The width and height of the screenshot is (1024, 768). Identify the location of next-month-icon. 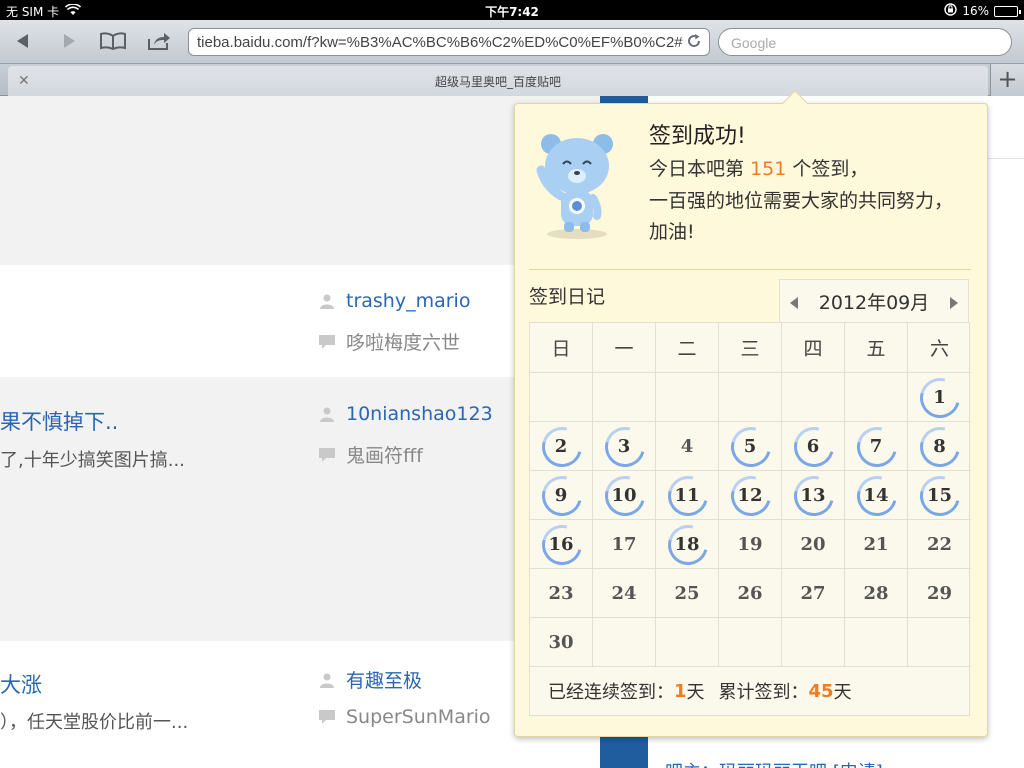
(954, 302).